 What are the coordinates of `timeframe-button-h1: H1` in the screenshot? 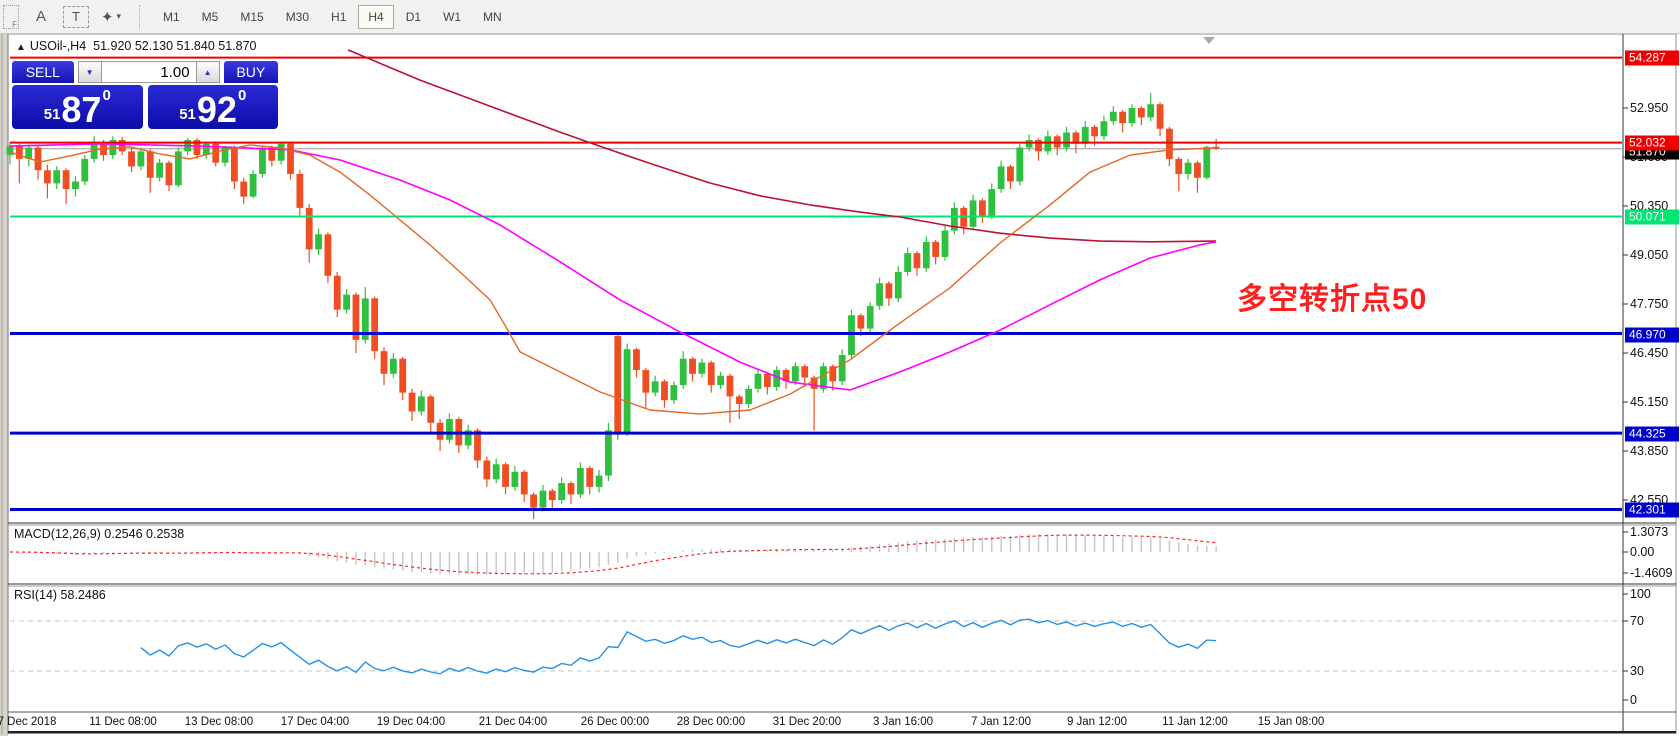 It's located at (338, 17).